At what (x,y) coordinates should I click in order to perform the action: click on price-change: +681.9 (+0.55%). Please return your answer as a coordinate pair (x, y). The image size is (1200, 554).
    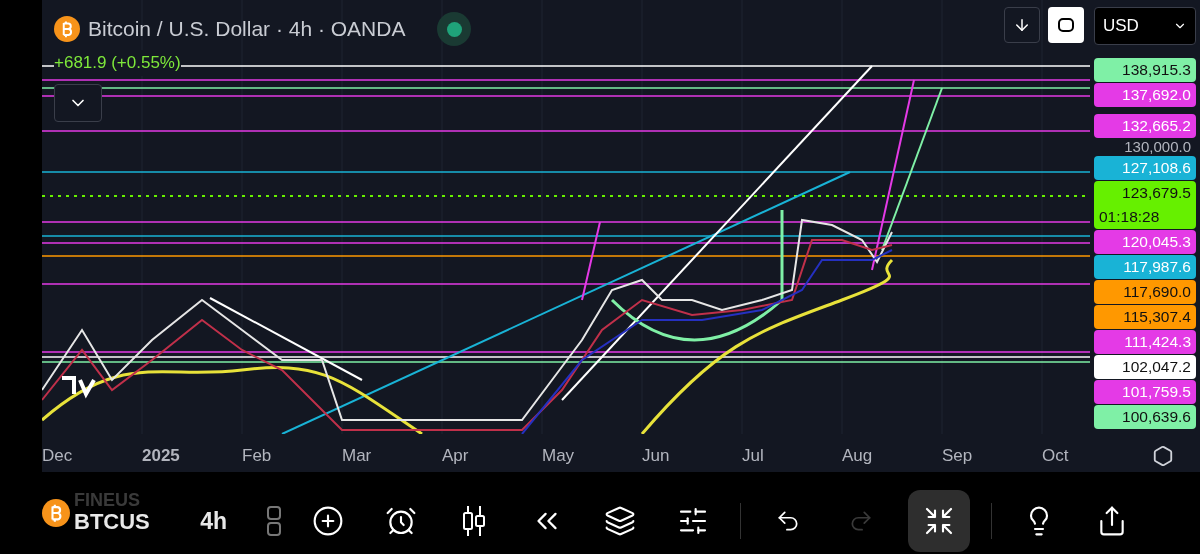
    Looking at the image, I should click on (117, 63).